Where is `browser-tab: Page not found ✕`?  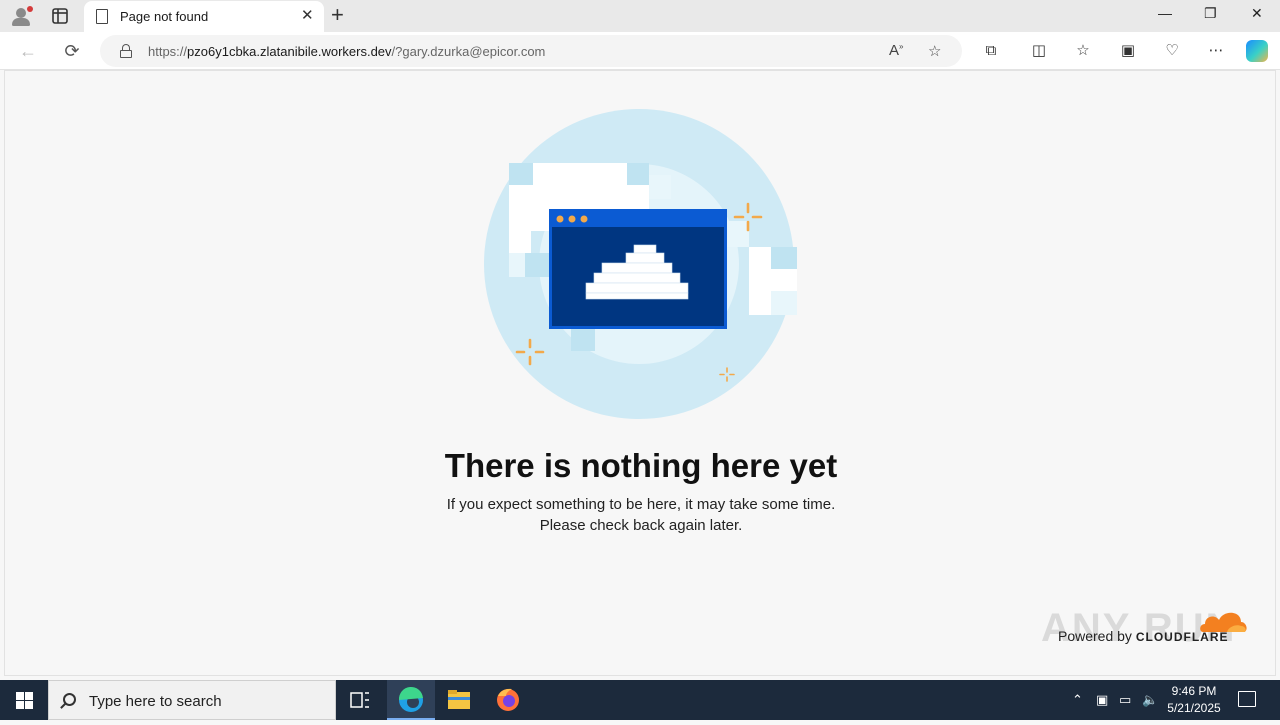 browser-tab: Page not found ✕ is located at coordinates (204, 16).